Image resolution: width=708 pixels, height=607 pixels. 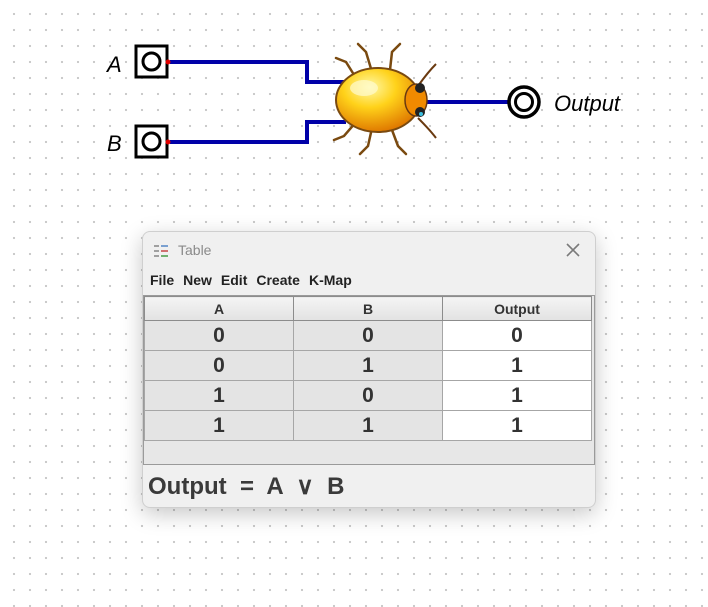 I want to click on menu-kmap: K-Map, so click(x=330, y=281).